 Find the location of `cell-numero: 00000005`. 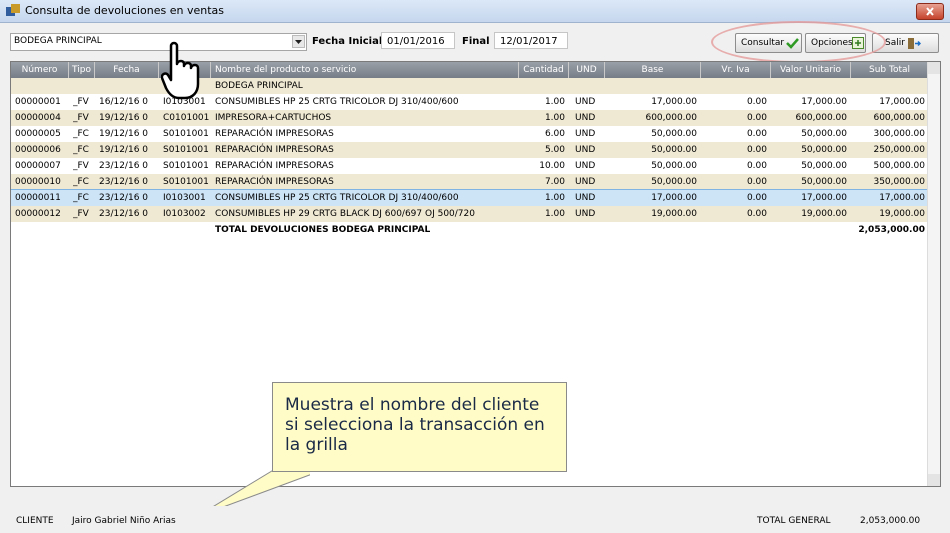

cell-numero: 00000005 is located at coordinates (38, 134).